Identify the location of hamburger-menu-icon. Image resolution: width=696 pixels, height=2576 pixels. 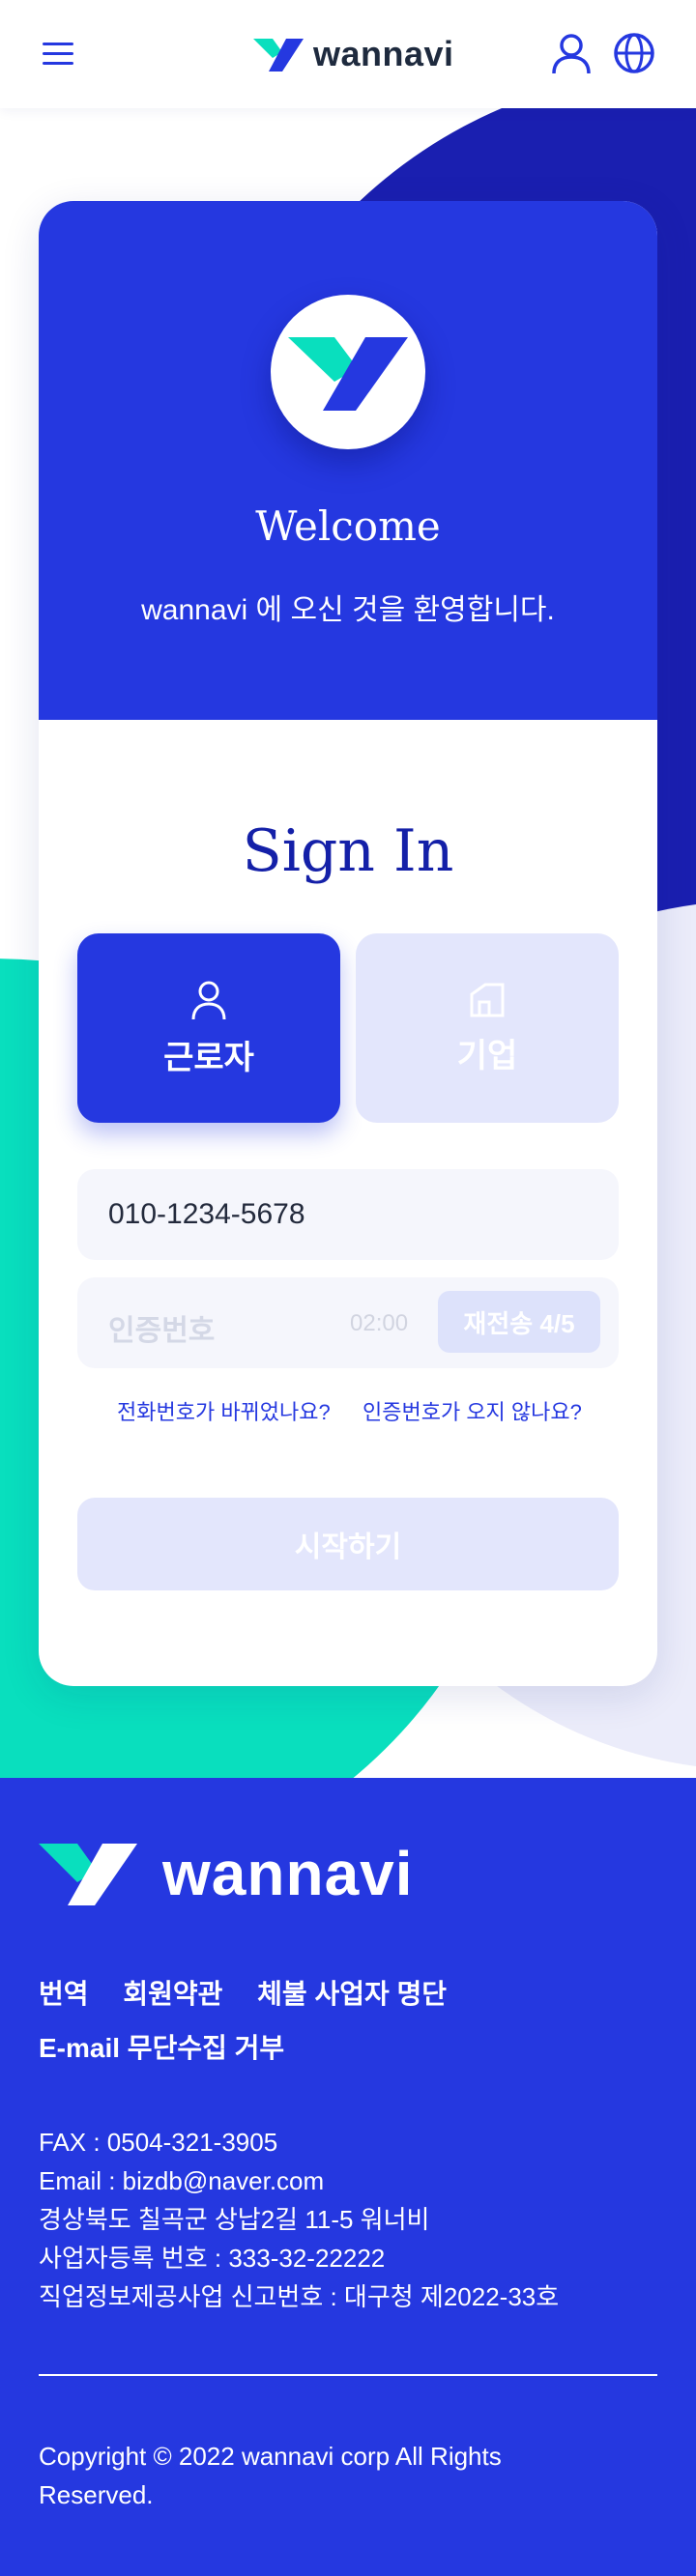
(59, 54).